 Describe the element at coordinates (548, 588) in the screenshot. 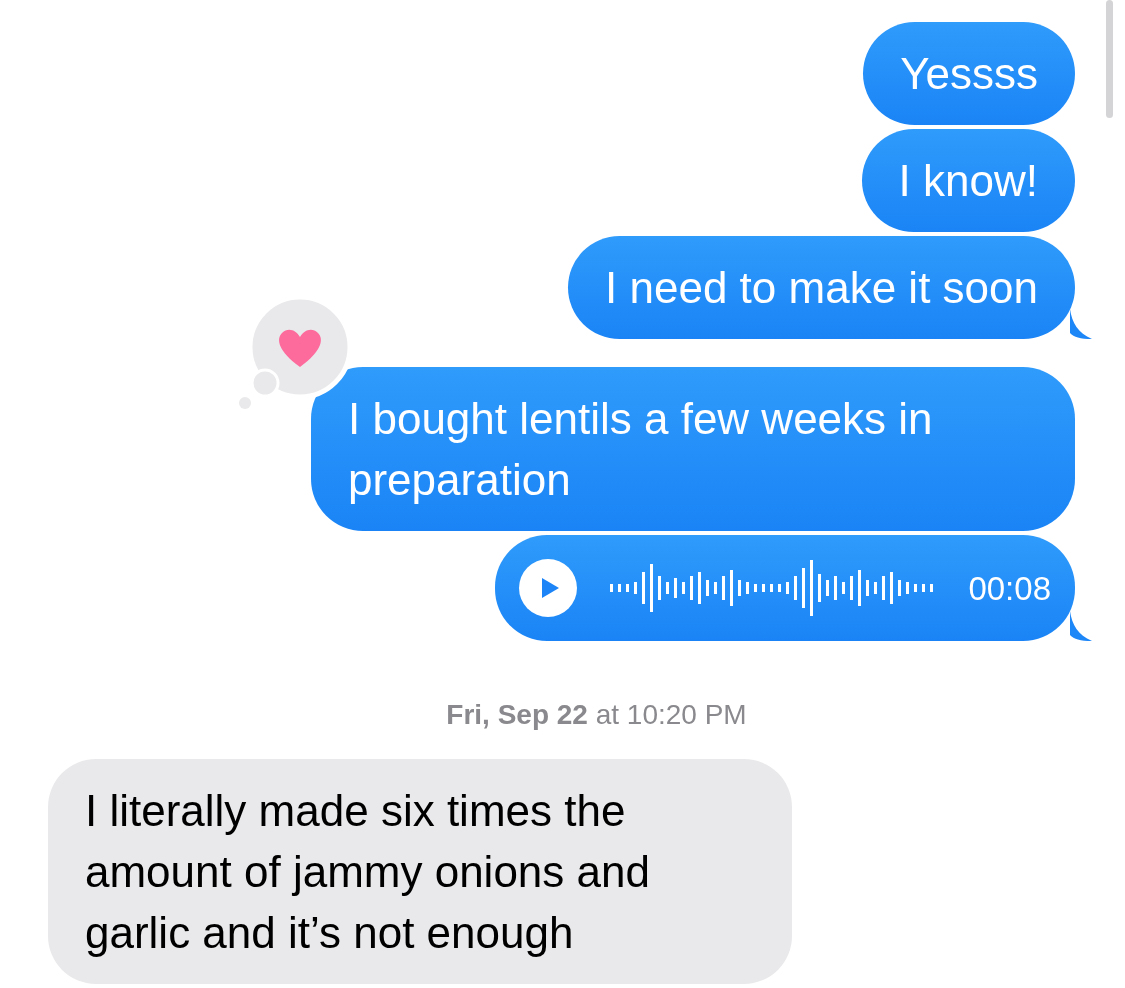

I see `play-button` at that location.